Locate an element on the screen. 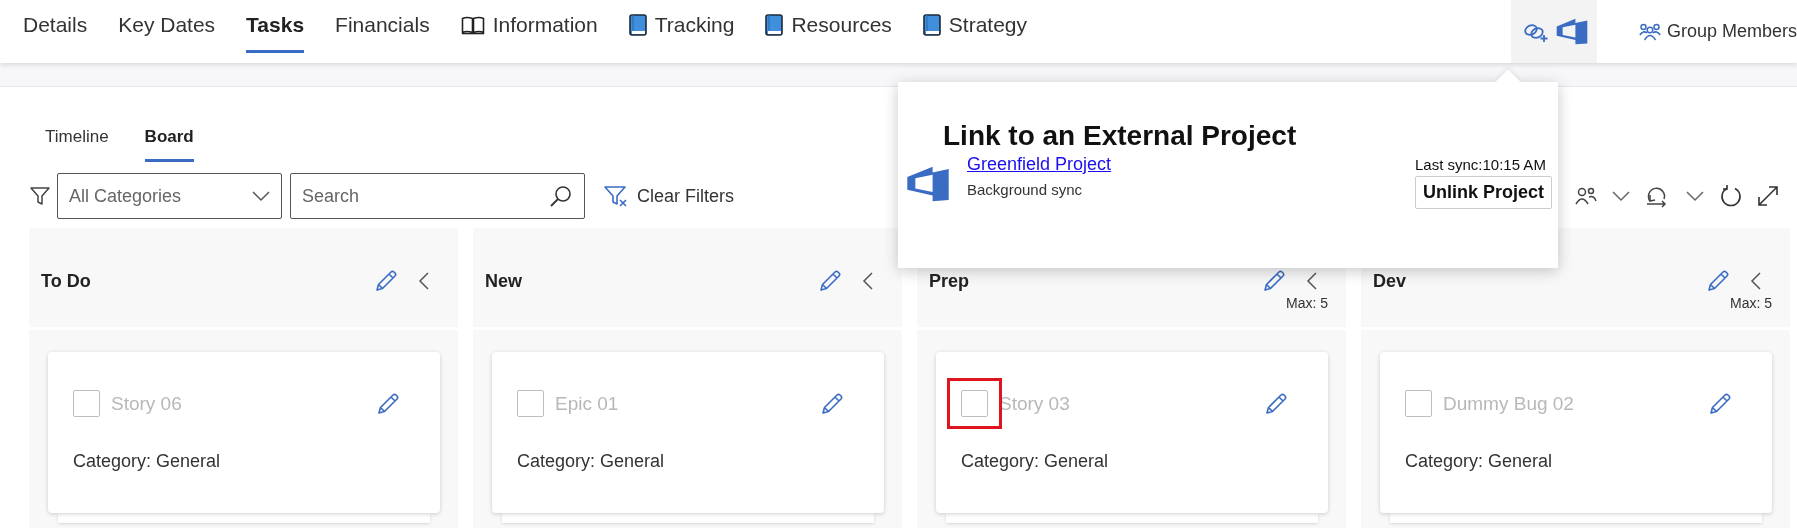  refresh-icon is located at coordinates (1731, 196).